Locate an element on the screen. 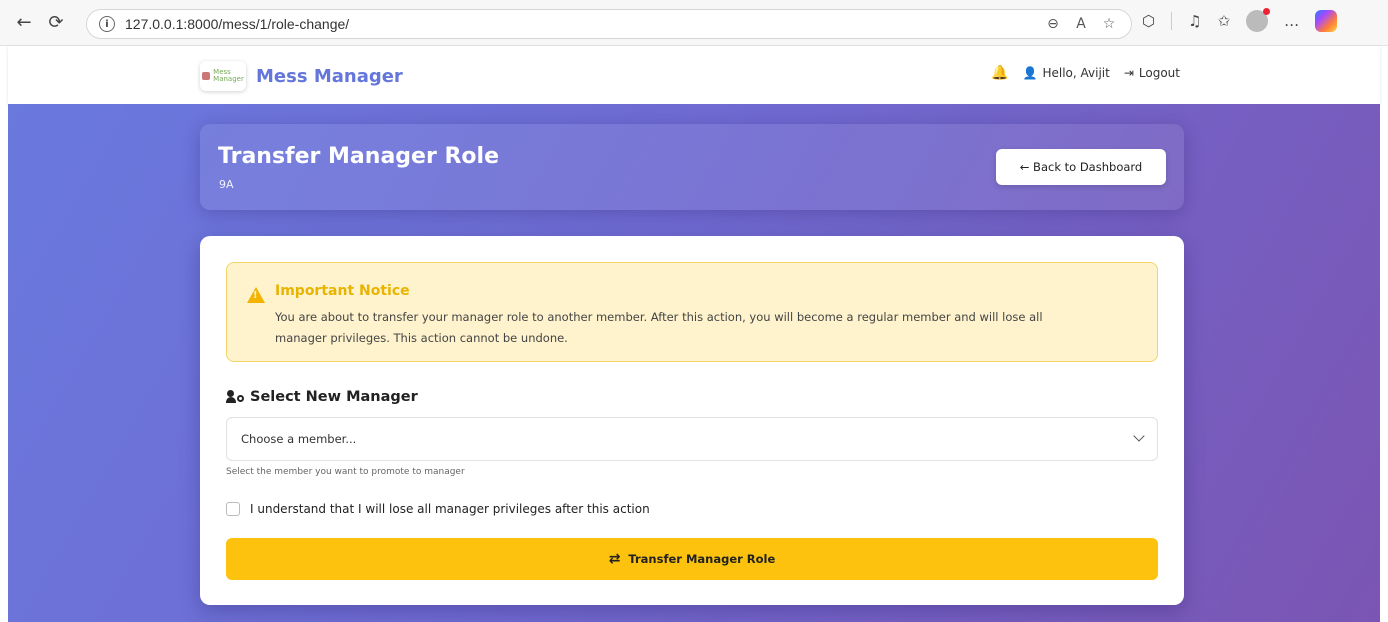 This screenshot has width=1388, height=622. back-to-dashboard-button: ← Back to Dashboard is located at coordinates (1081, 167).